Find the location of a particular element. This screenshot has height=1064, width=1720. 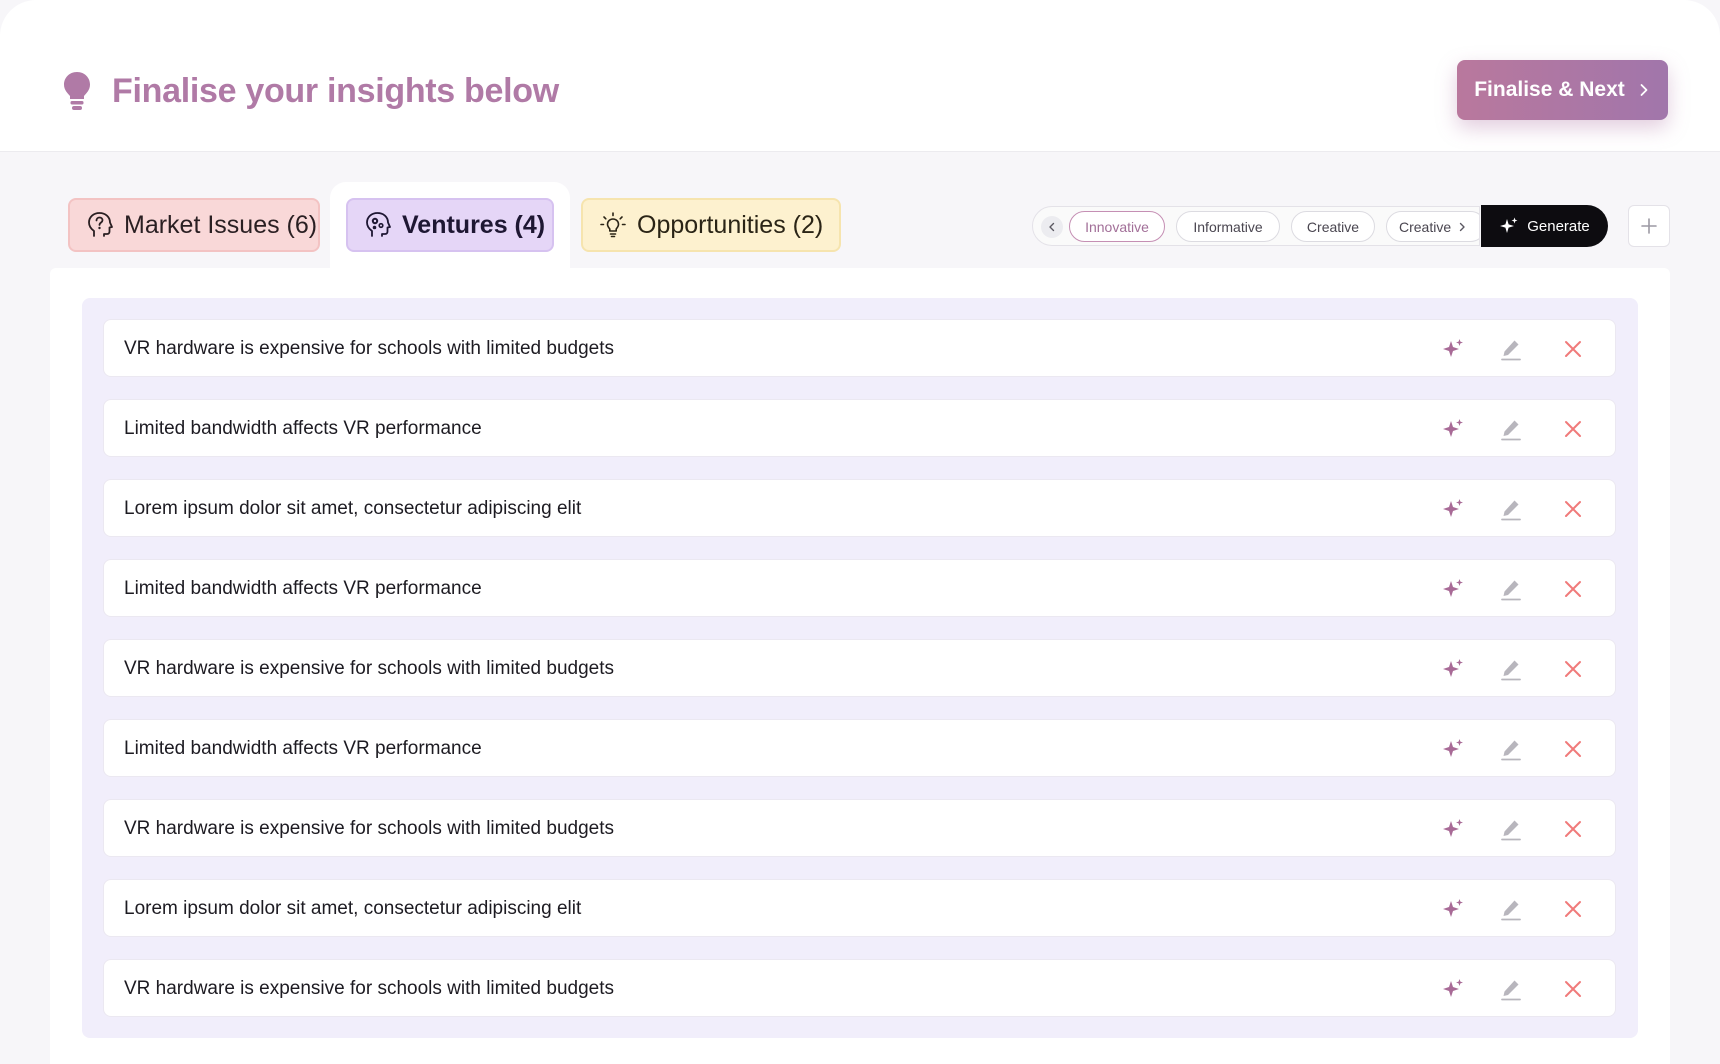

page-title: Finalise your insights below is located at coordinates (335, 91).